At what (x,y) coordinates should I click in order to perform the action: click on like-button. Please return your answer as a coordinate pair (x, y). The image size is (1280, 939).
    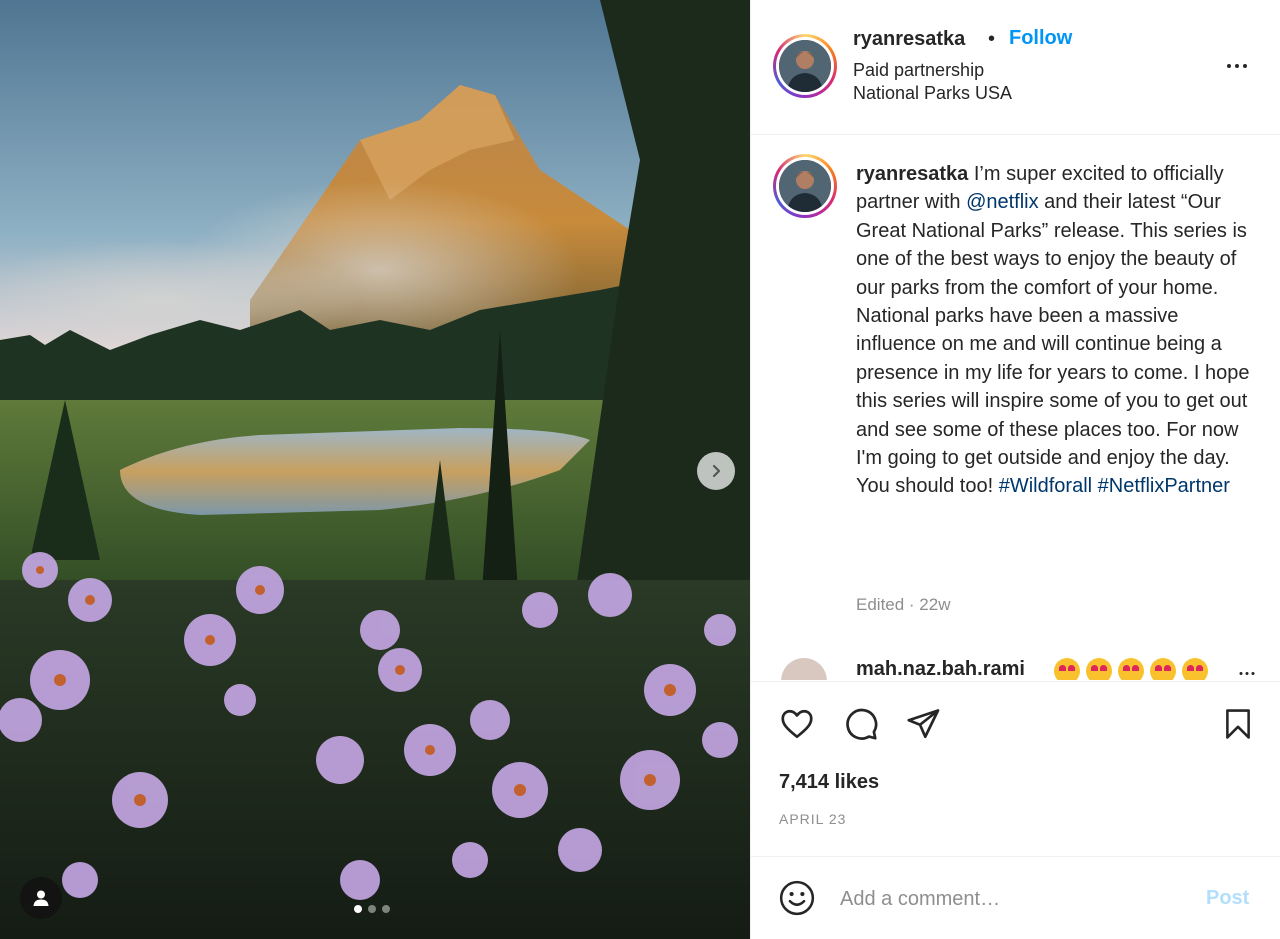
    Looking at the image, I should click on (797, 724).